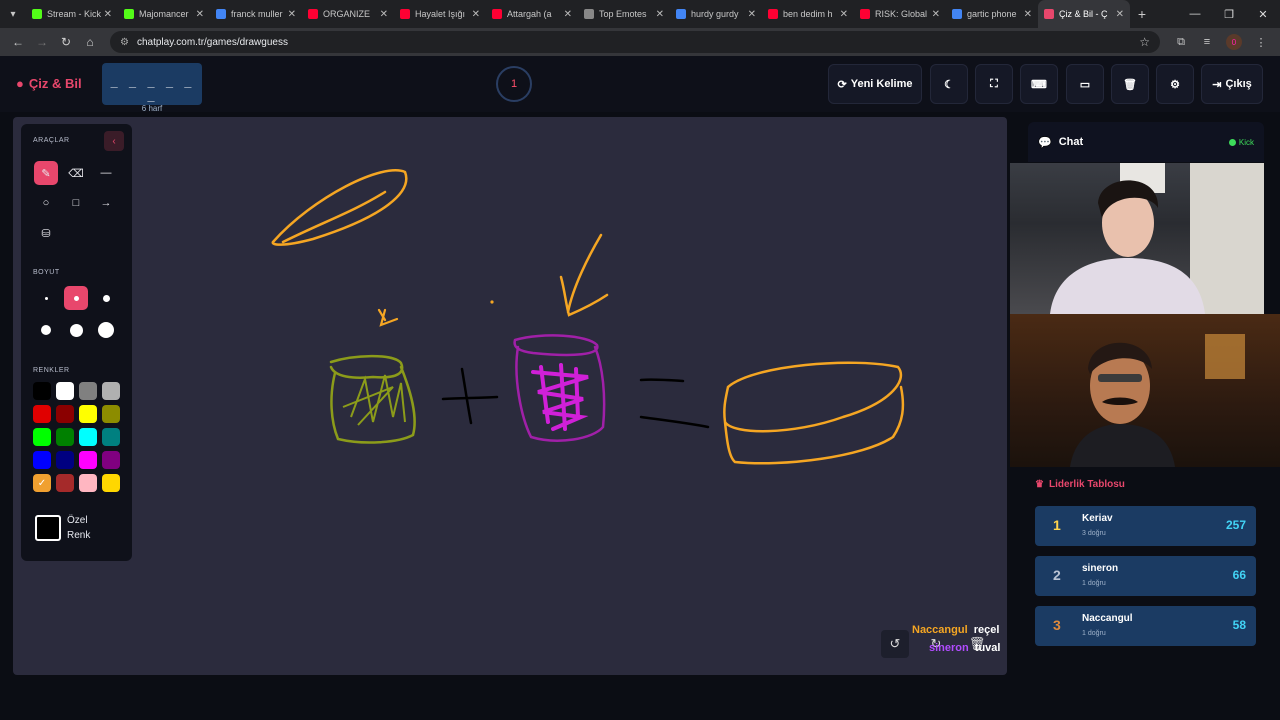 This screenshot has width=1280, height=720. What do you see at coordinates (949, 648) in the screenshot?
I see `guess-user: sineron` at bounding box center [949, 648].